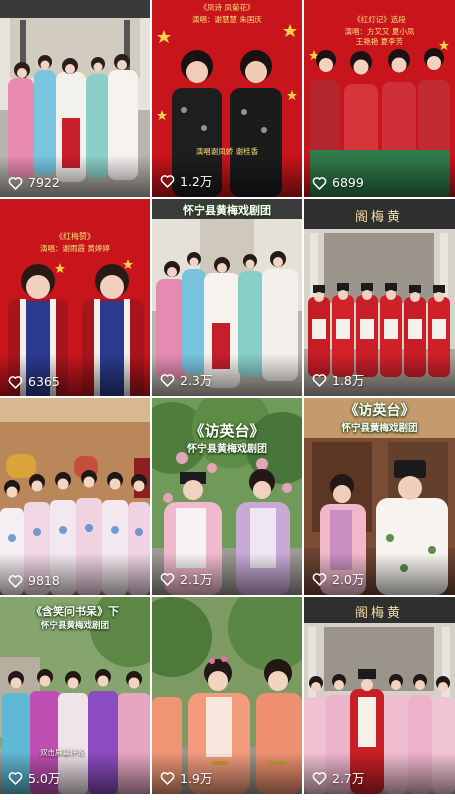 This screenshot has width=455, height=800. What do you see at coordinates (44, 580) in the screenshot?
I see `like-count-text: 9818` at bounding box center [44, 580].